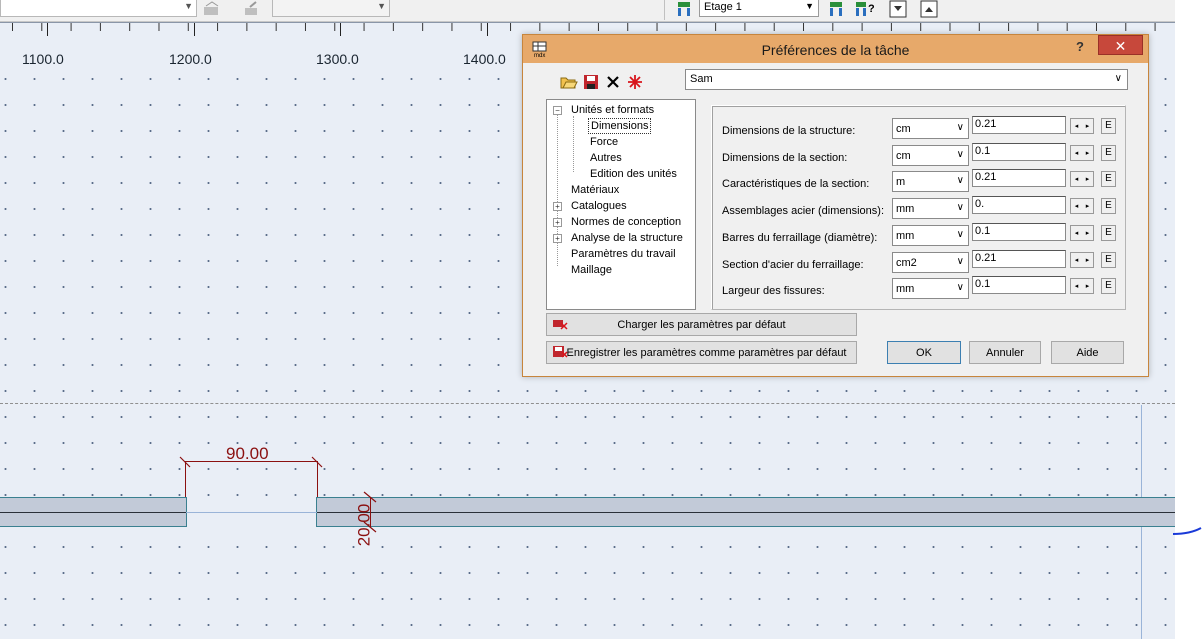  What do you see at coordinates (621, 126) in the screenshot?
I see `tree-item-dimensions: Dimensions` at bounding box center [621, 126].